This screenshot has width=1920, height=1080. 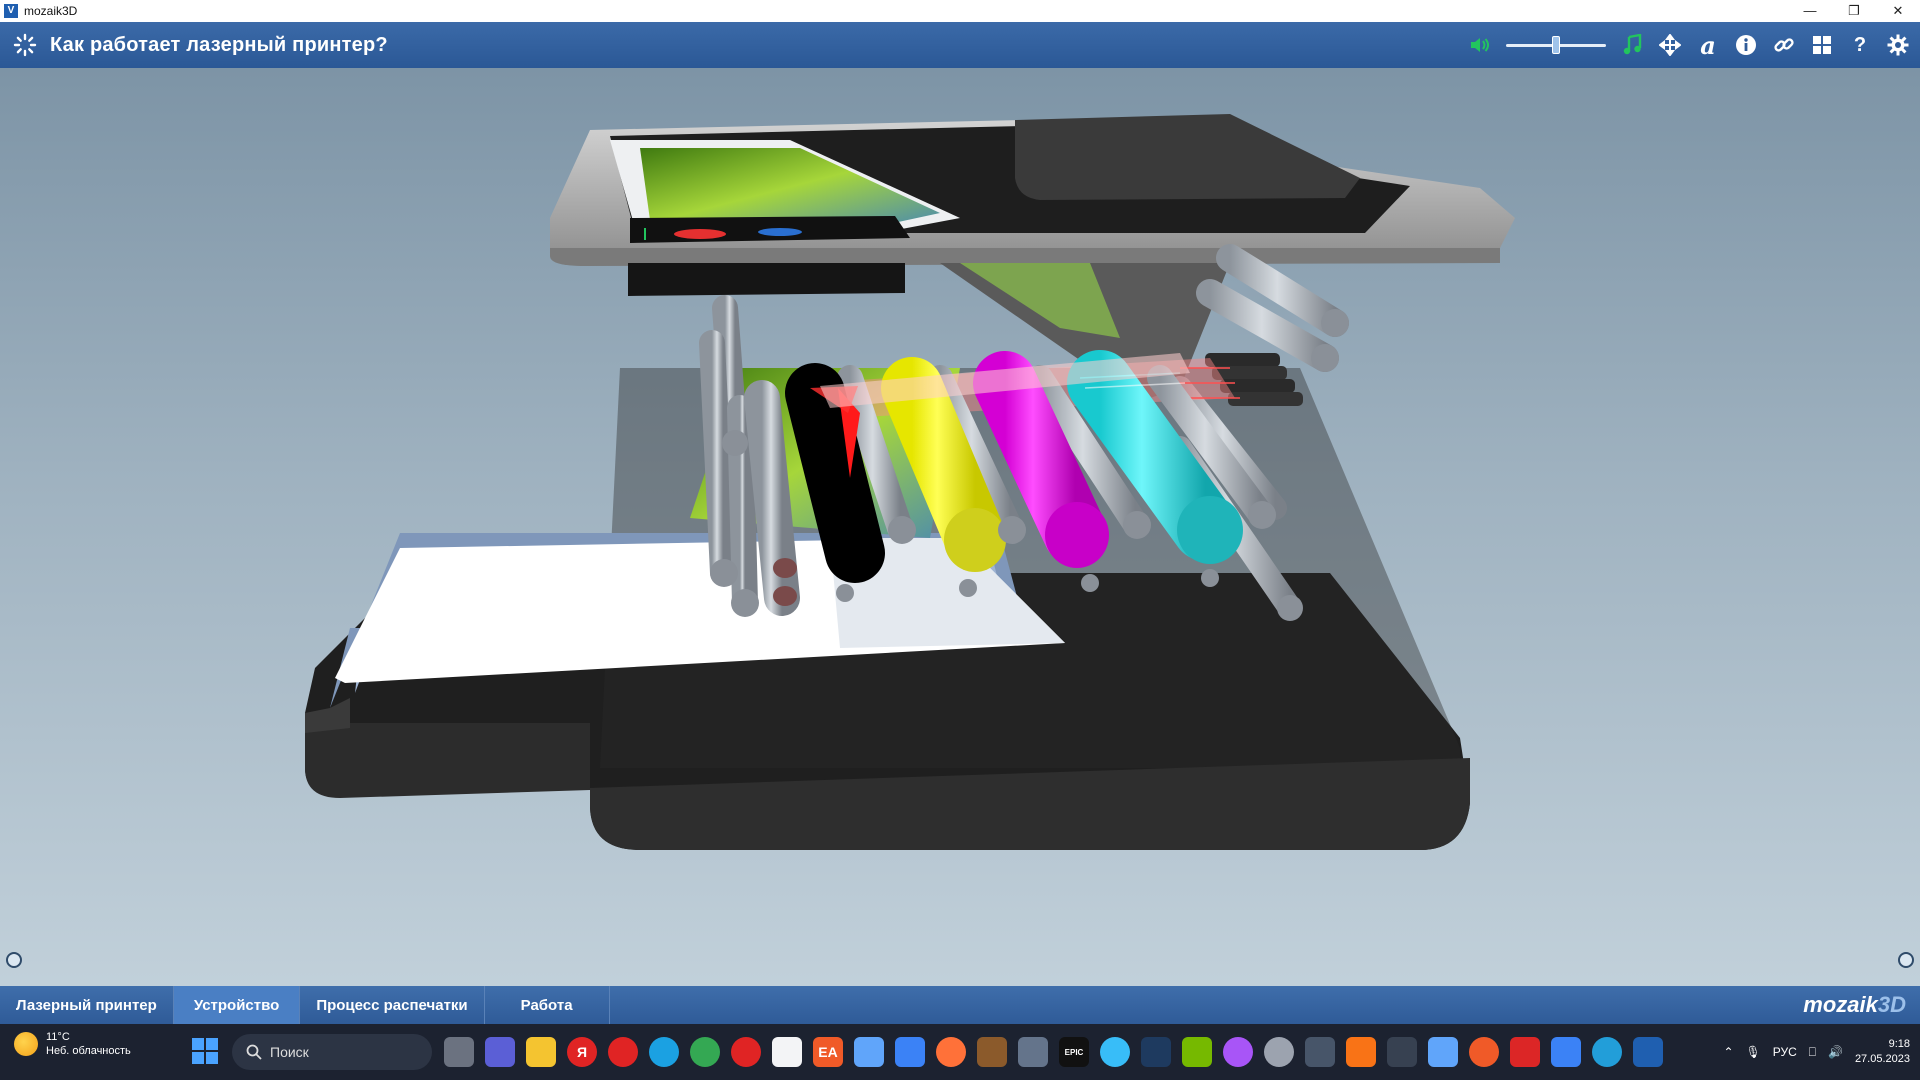 I want to click on steam-icon, so click(x=1156, y=1052).